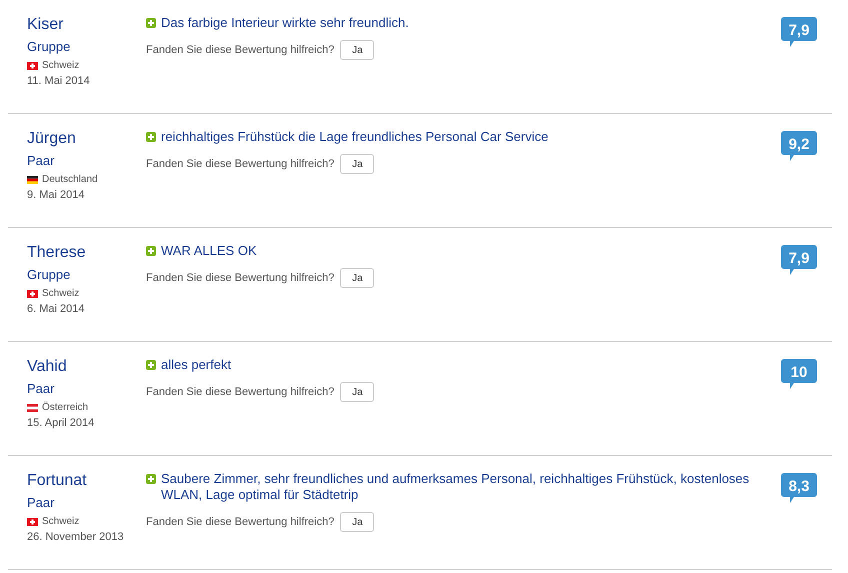 This screenshot has height=573, width=848. I want to click on reviewer-name: Kiser, so click(45, 25).